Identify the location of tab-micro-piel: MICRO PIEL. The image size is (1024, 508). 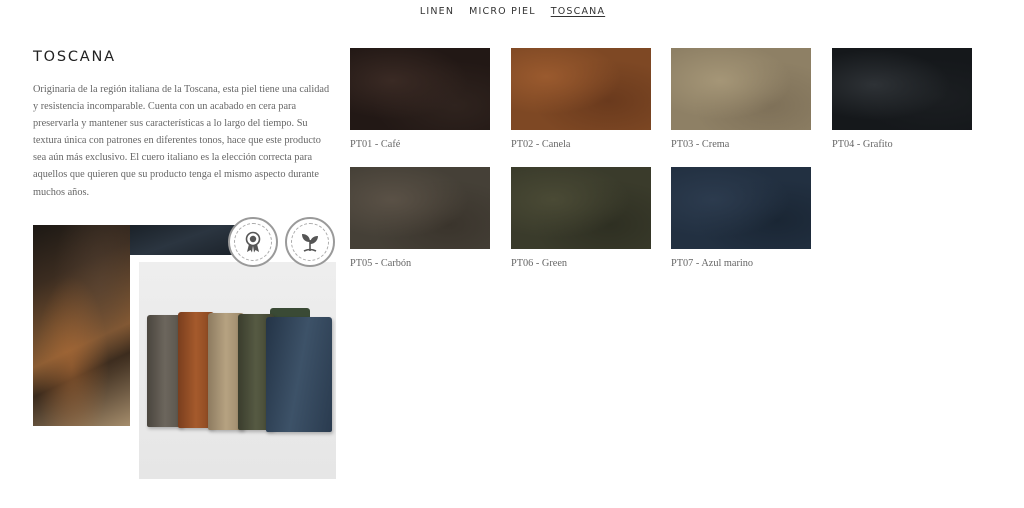
(502, 11).